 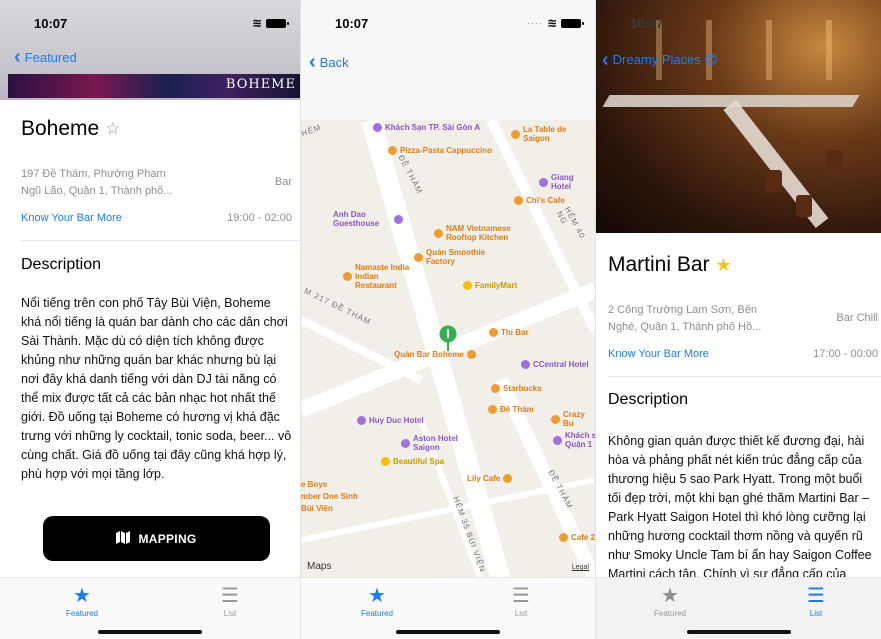 What do you see at coordinates (123, 538) in the screenshot?
I see `map-icon` at bounding box center [123, 538].